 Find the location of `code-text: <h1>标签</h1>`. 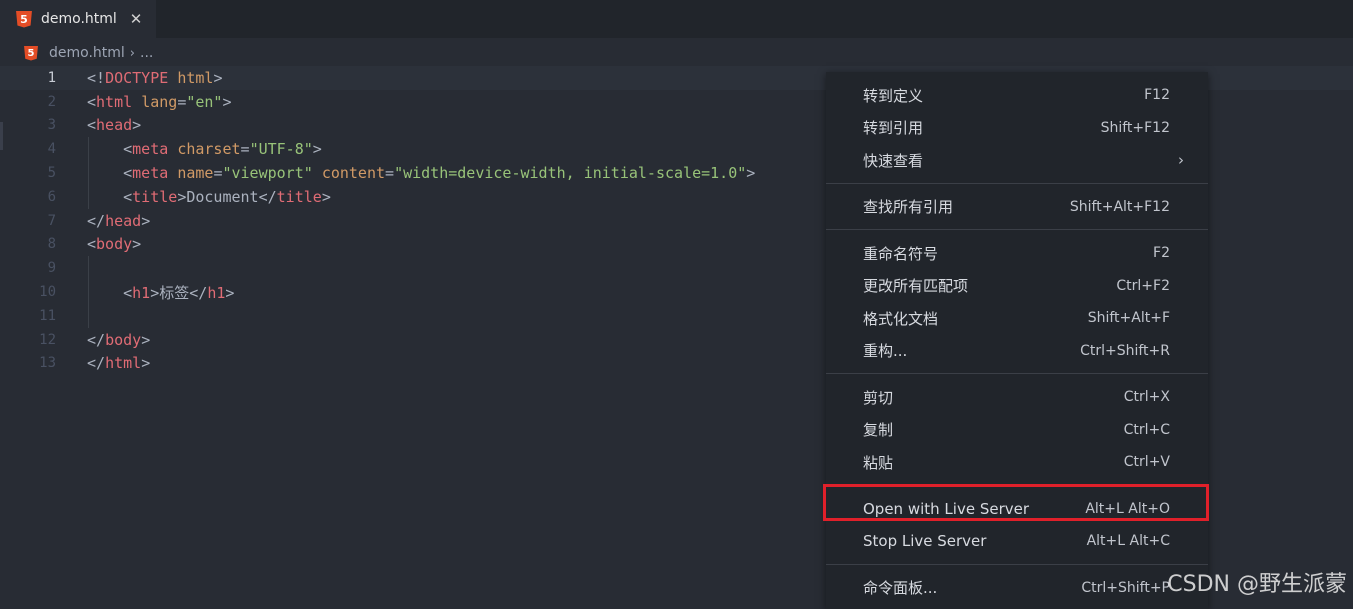

code-text: <h1>标签</h1> is located at coordinates (160, 292).